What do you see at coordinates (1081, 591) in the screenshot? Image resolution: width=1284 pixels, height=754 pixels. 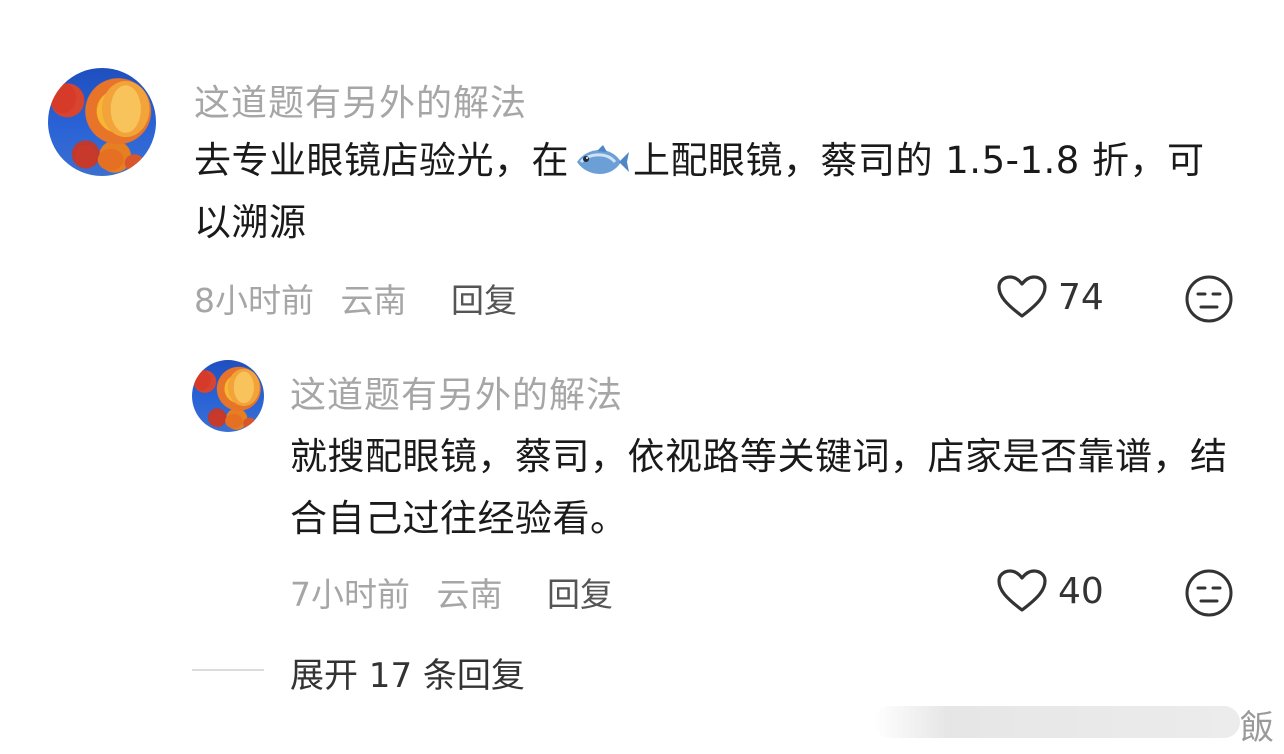 I see `like-count: 40` at bounding box center [1081, 591].